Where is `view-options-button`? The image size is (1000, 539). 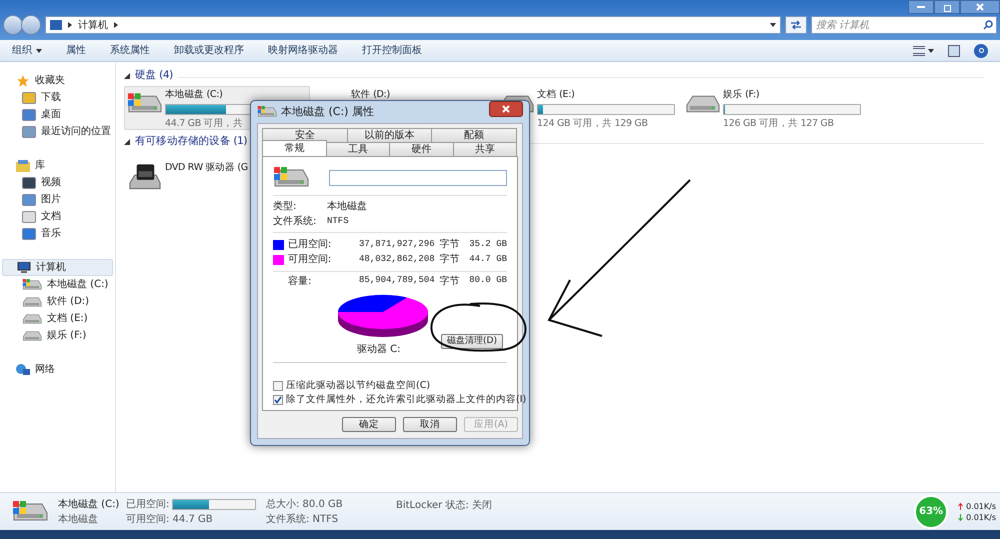
view-options-button is located at coordinates (923, 51).